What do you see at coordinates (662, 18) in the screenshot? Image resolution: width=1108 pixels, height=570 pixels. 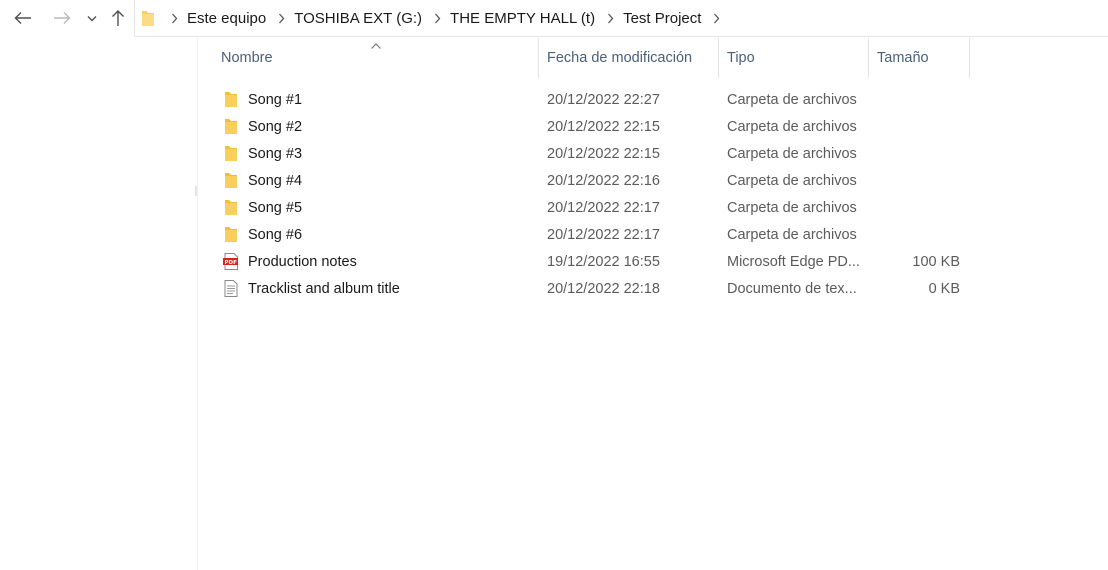 I see `breadcrumb-item-current: Test Project` at bounding box center [662, 18].